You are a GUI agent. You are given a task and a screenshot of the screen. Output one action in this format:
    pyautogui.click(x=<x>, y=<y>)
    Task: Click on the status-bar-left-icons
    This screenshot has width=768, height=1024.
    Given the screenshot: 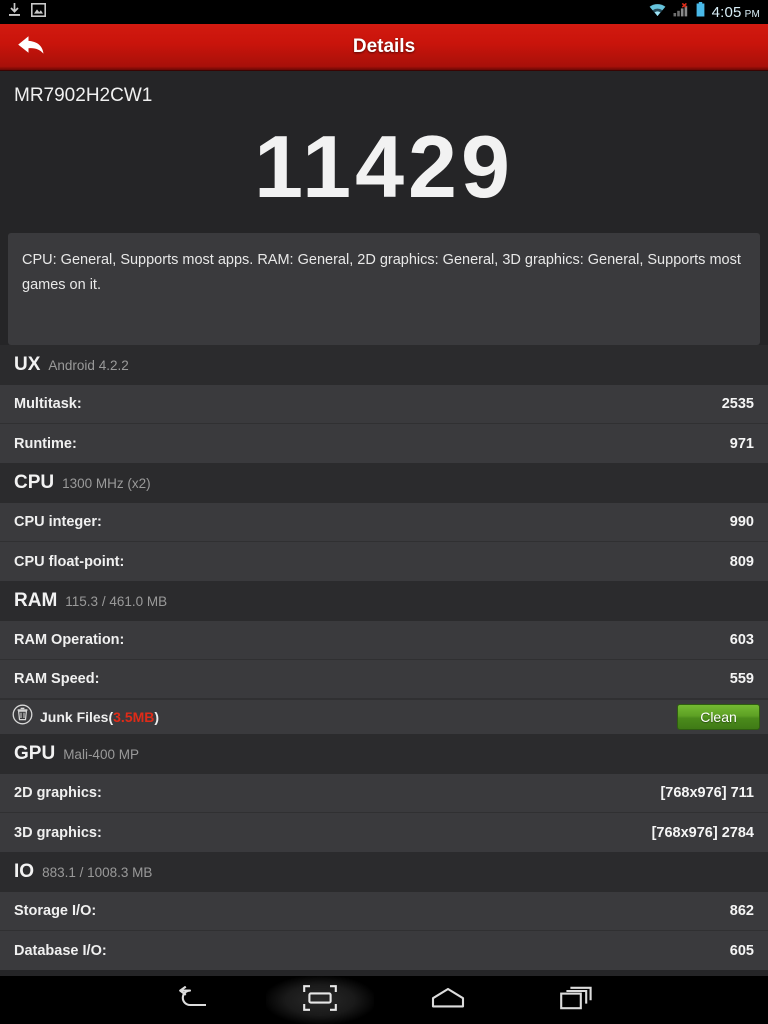 What is the action you would take?
    pyautogui.click(x=27, y=12)
    